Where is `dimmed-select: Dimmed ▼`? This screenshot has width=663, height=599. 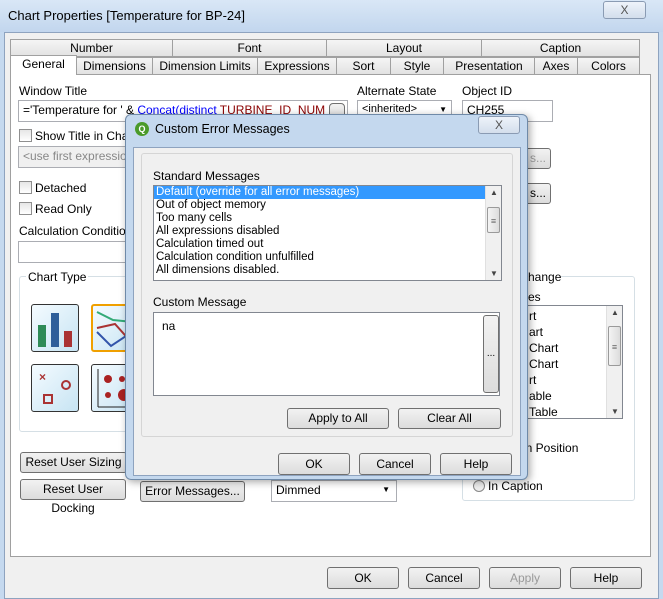
dimmed-select: Dimmed ▼ is located at coordinates (334, 491).